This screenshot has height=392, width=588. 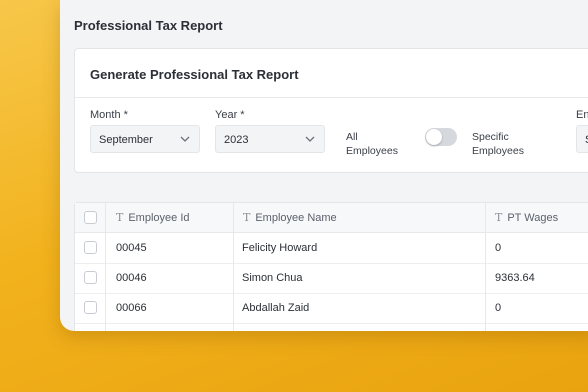 I want to click on month-value: September, so click(x=126, y=140).